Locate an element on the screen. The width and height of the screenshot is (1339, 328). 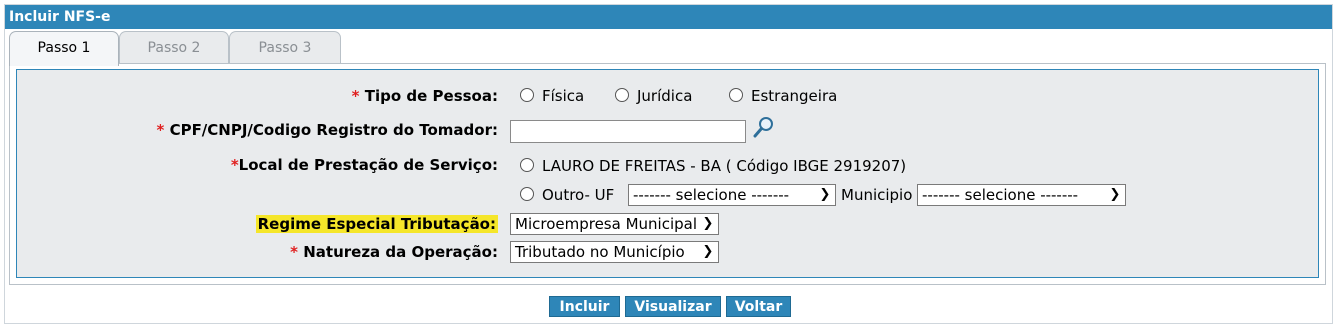
tab-passo-1: Passo 1 is located at coordinates (64, 48).